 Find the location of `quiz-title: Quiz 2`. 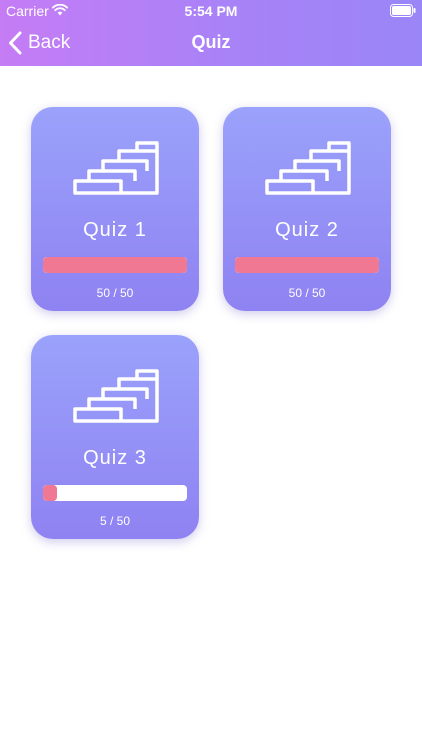

quiz-title: Quiz 2 is located at coordinates (307, 230).